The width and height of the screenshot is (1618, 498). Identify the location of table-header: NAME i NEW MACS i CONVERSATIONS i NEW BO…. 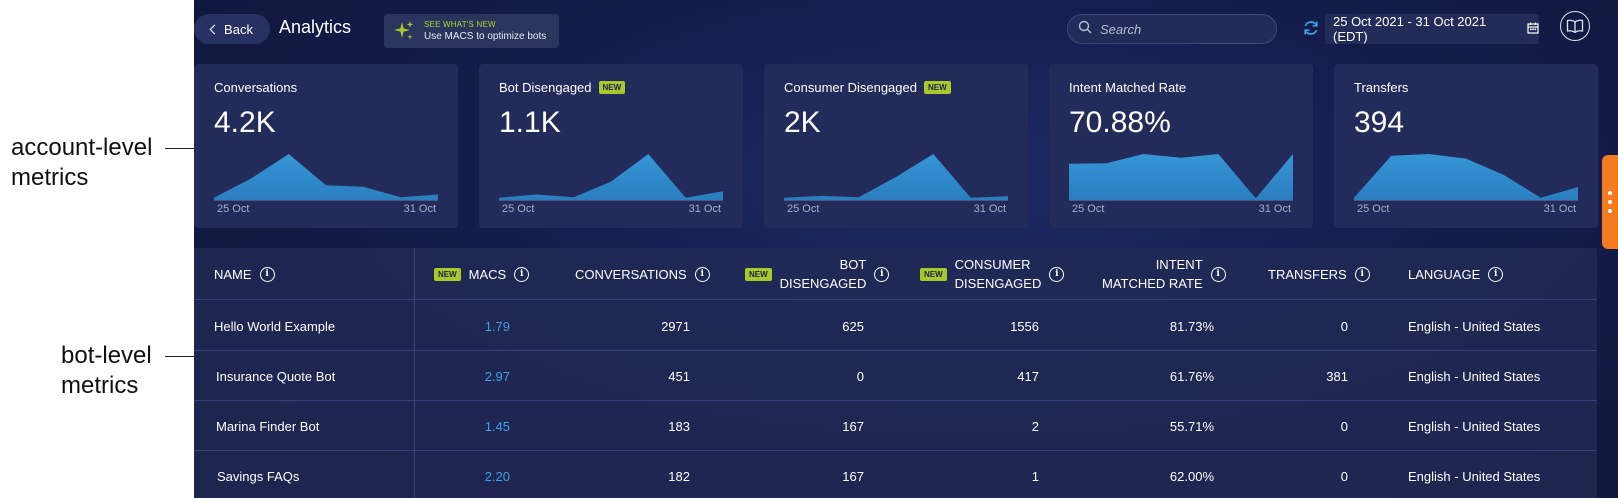
(895, 274).